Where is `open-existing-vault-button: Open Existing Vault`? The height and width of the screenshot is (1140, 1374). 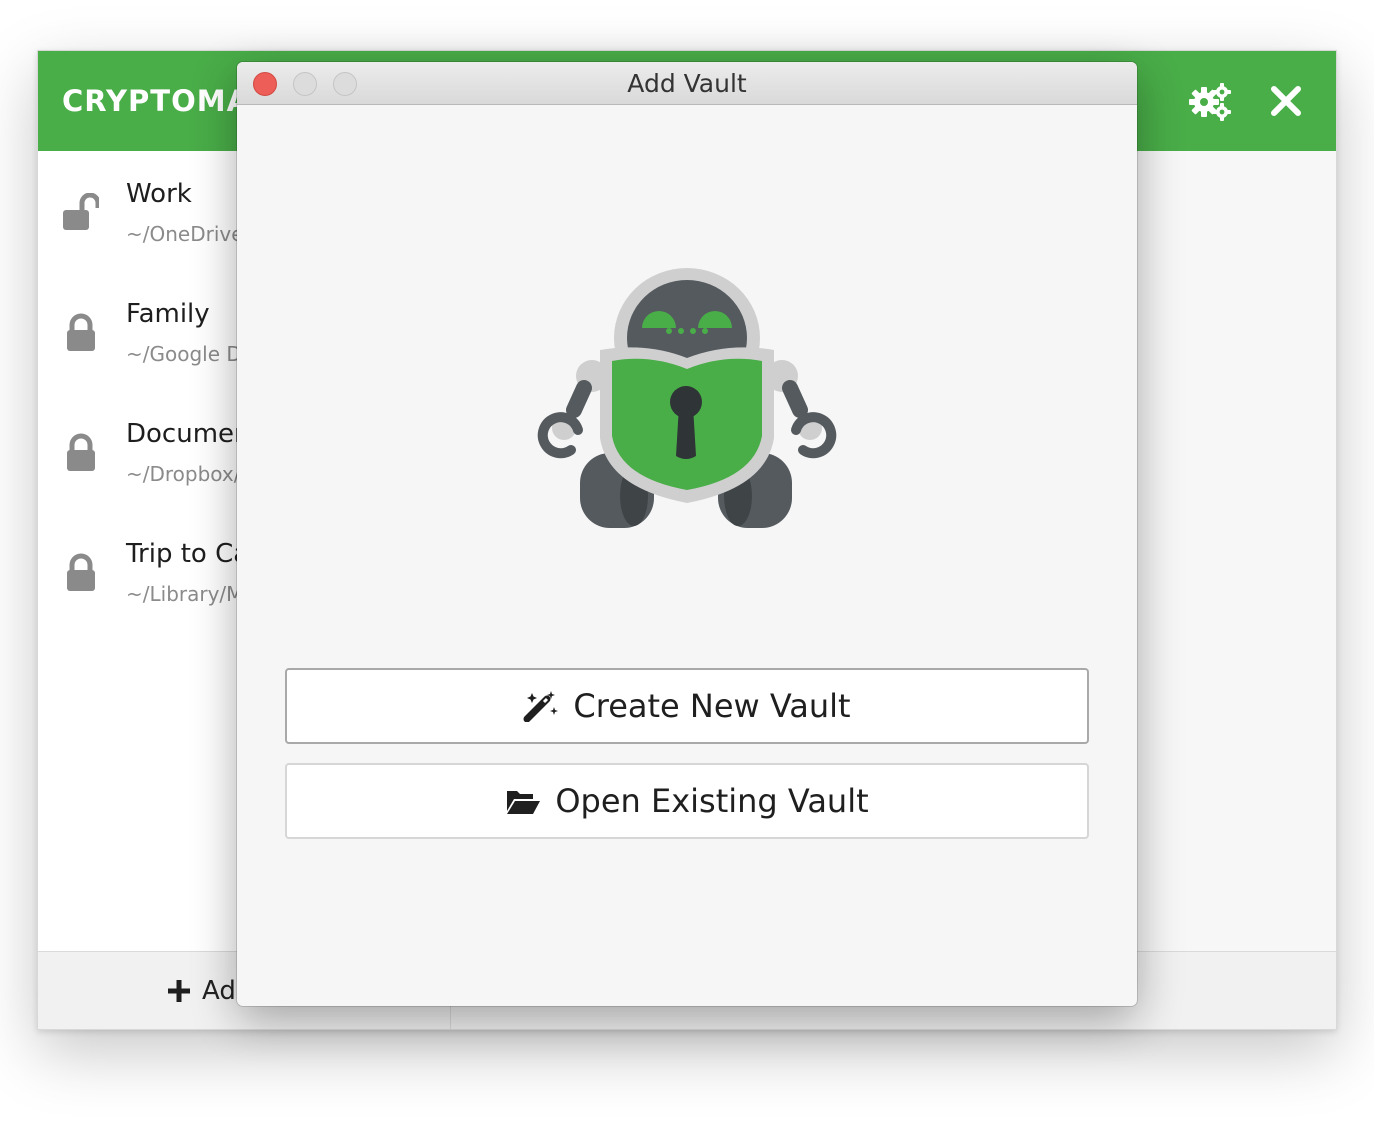
open-existing-vault-button: Open Existing Vault is located at coordinates (687, 801).